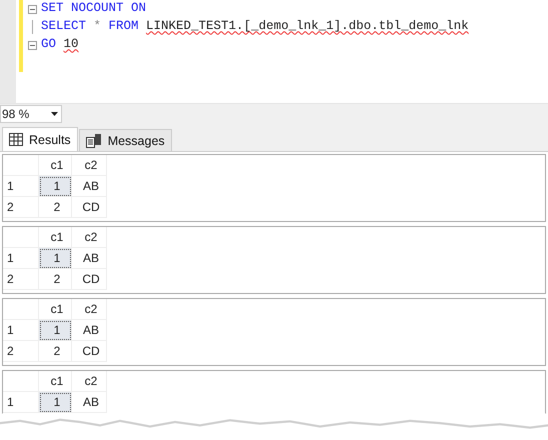 This screenshot has width=548, height=440. I want to click on code-token: SELECT, so click(63, 26).